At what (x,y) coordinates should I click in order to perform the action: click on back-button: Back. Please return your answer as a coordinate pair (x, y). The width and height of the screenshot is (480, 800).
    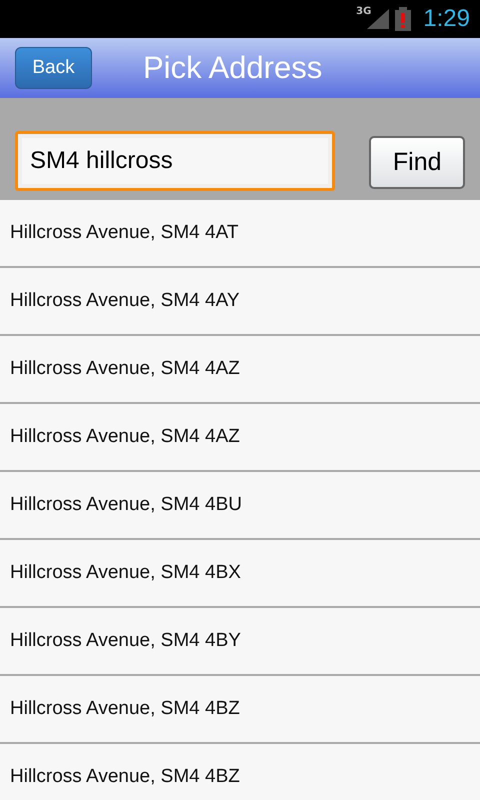
    Looking at the image, I should click on (53, 68).